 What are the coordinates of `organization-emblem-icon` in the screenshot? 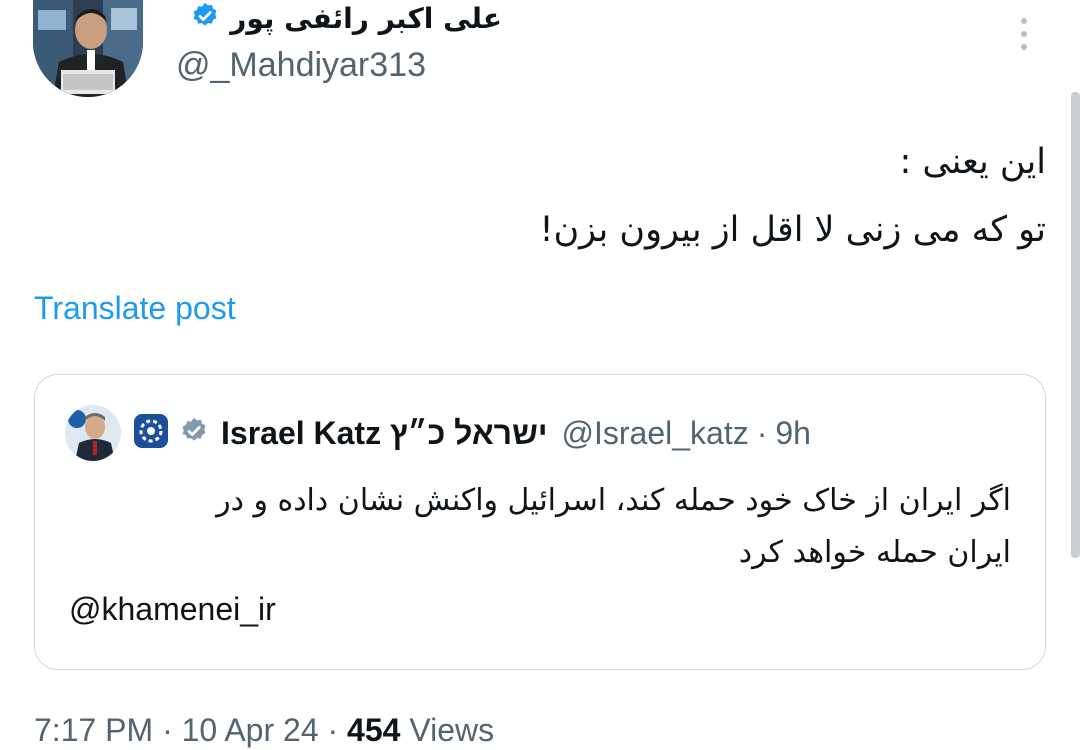 It's located at (151, 433).